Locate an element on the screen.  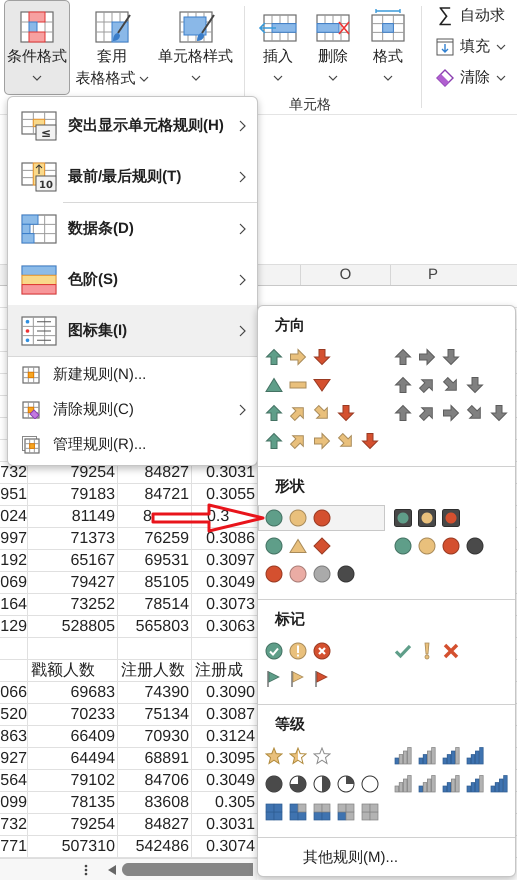
menu-item: 数据条(D) is located at coordinates (132, 228).